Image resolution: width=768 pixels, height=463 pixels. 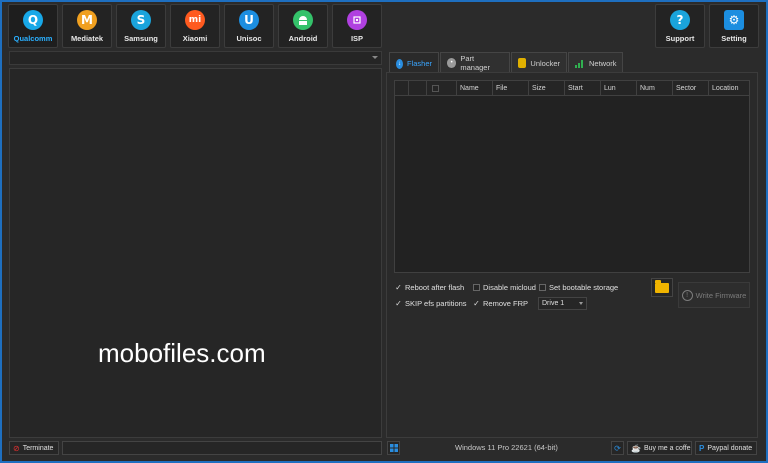 I want to click on stop-icon: ⊘, so click(x=16, y=448).